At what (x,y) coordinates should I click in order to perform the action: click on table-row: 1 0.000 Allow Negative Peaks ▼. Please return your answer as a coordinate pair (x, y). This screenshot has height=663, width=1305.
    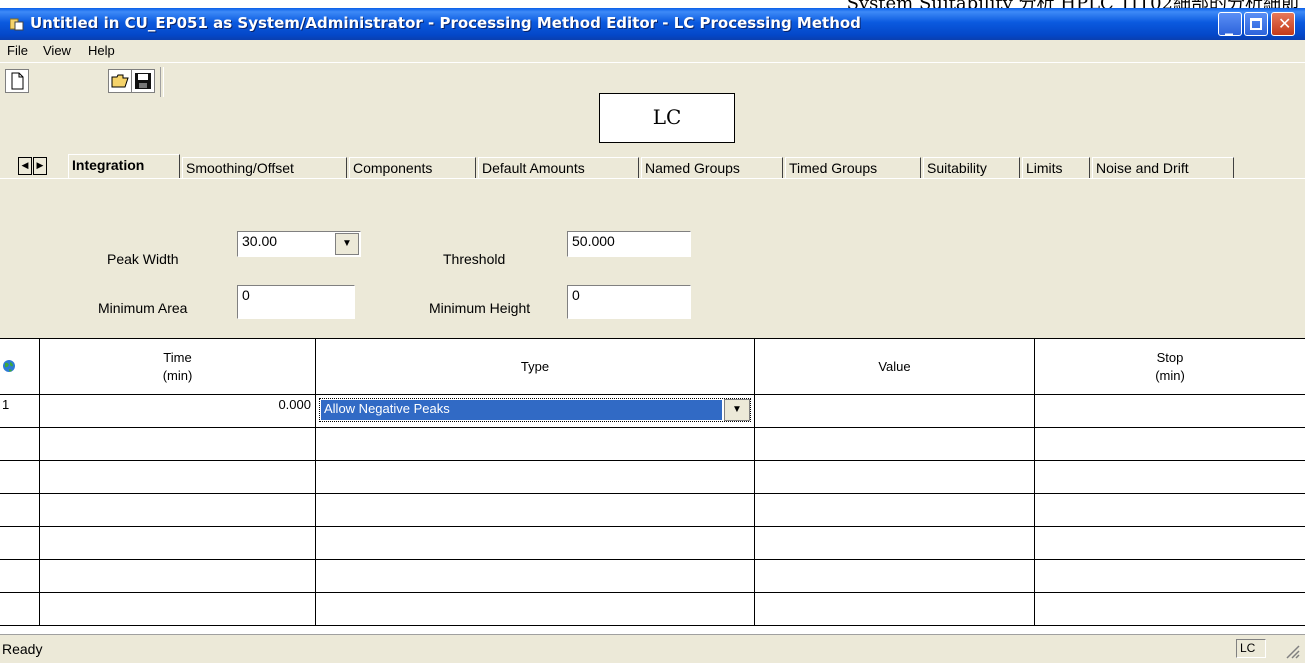
    Looking at the image, I should click on (652, 411).